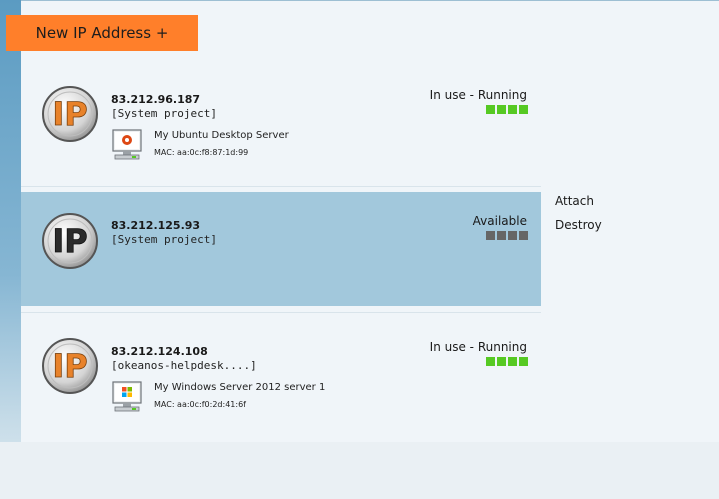 The image size is (719, 499). I want to click on destroy-action: Destroy, so click(578, 225).